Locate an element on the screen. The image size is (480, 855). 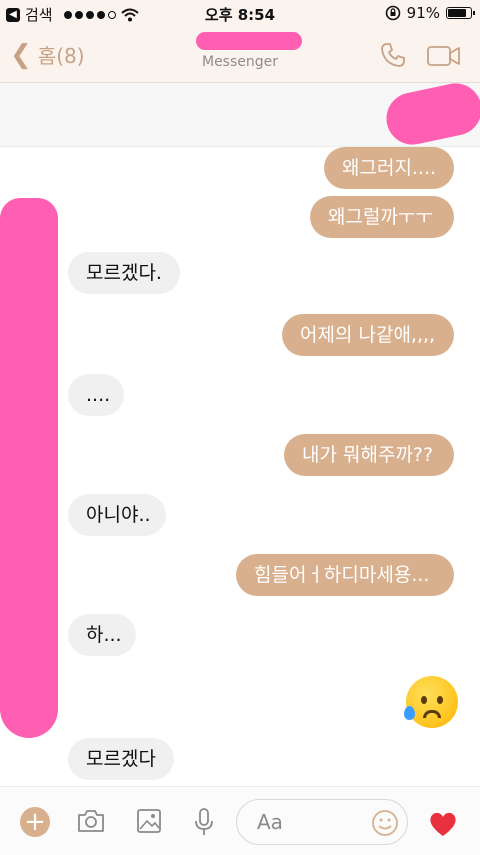
message-bubble-incoming: 아니야.. is located at coordinates (117, 515).